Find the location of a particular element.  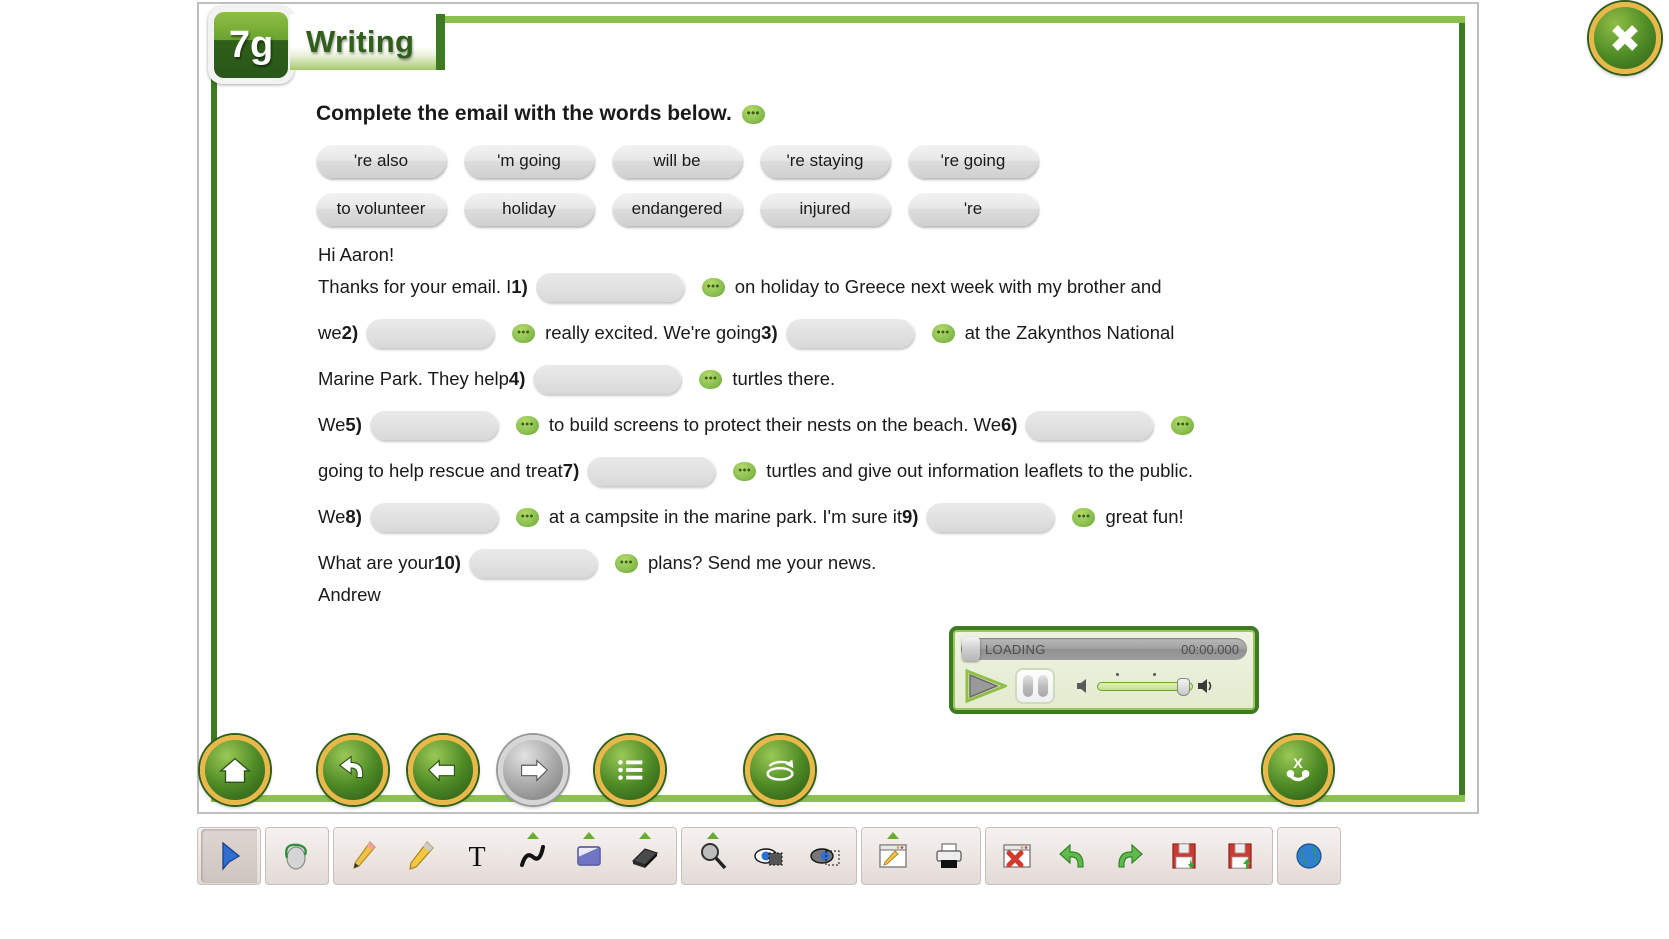

unit-badge-label: 7g is located at coordinates (251, 45).